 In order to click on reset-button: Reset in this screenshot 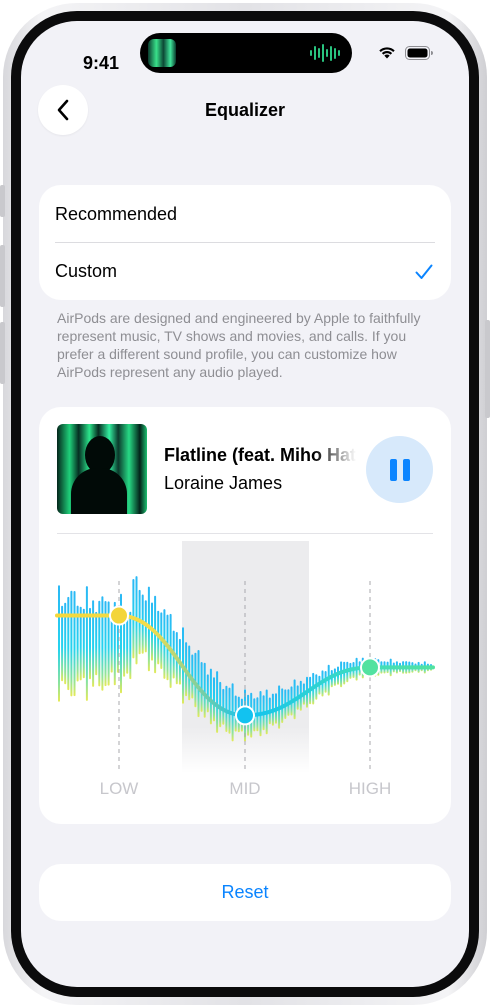, I will do `click(245, 892)`.